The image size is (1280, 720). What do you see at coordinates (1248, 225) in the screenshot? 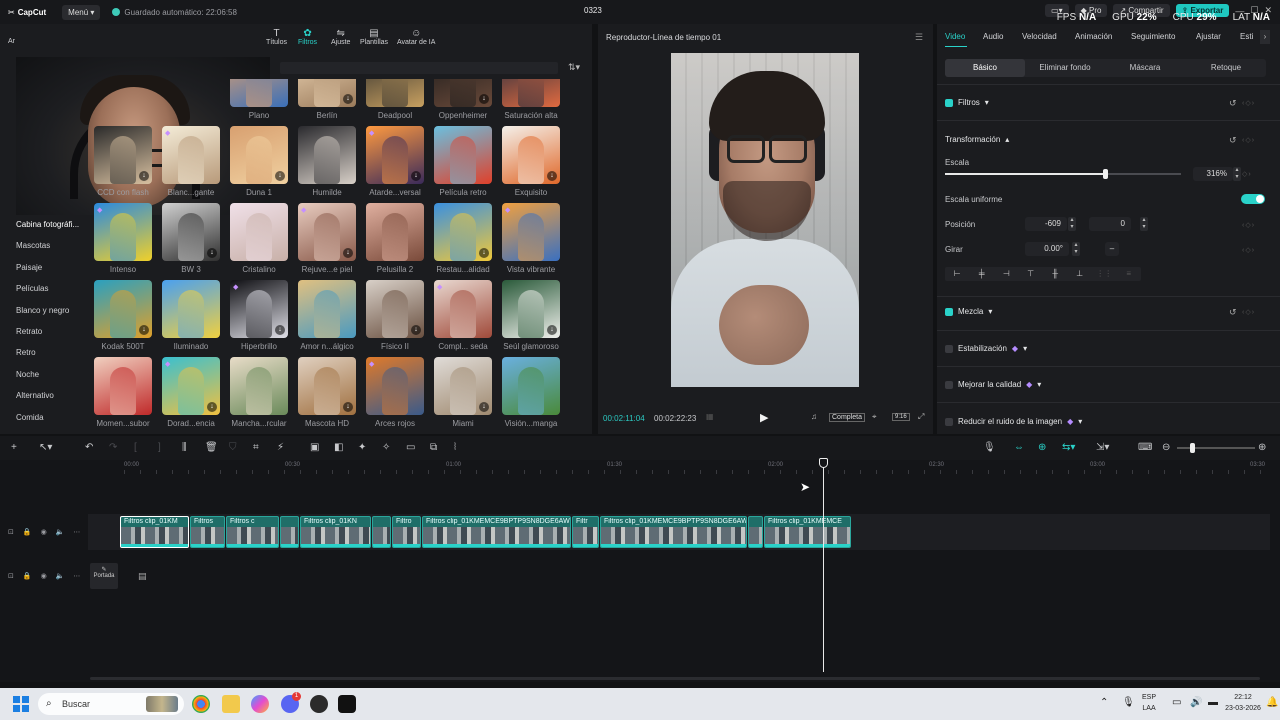
I see `position-keyframe-icon: ‹◇›` at bounding box center [1248, 225].